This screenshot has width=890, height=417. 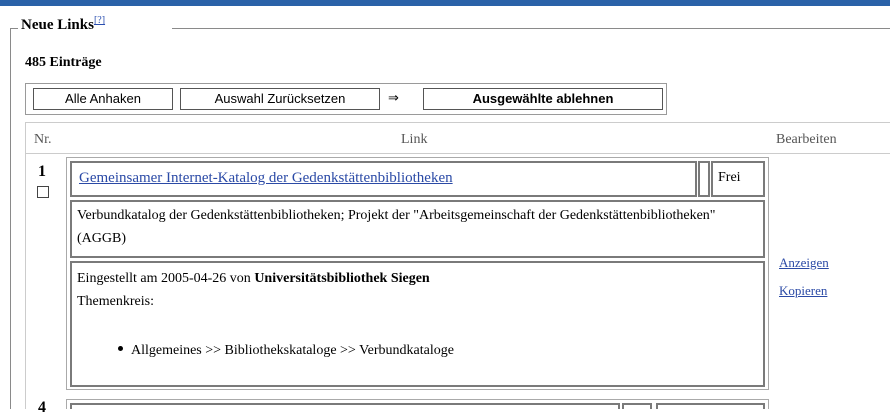 I want to click on submitted-by: Universitätsbibliothek Siegen, so click(x=342, y=278).